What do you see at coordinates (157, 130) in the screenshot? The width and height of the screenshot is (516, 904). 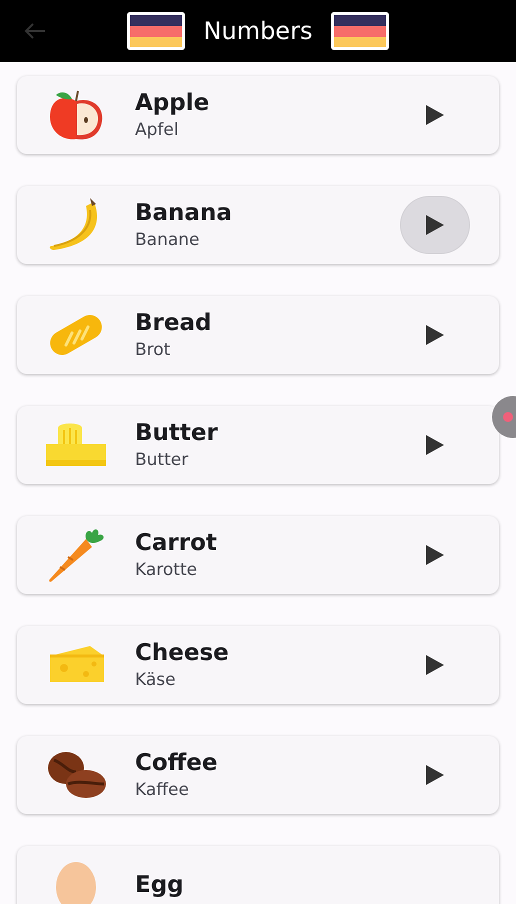 I see `translation-text: Apfel` at bounding box center [157, 130].